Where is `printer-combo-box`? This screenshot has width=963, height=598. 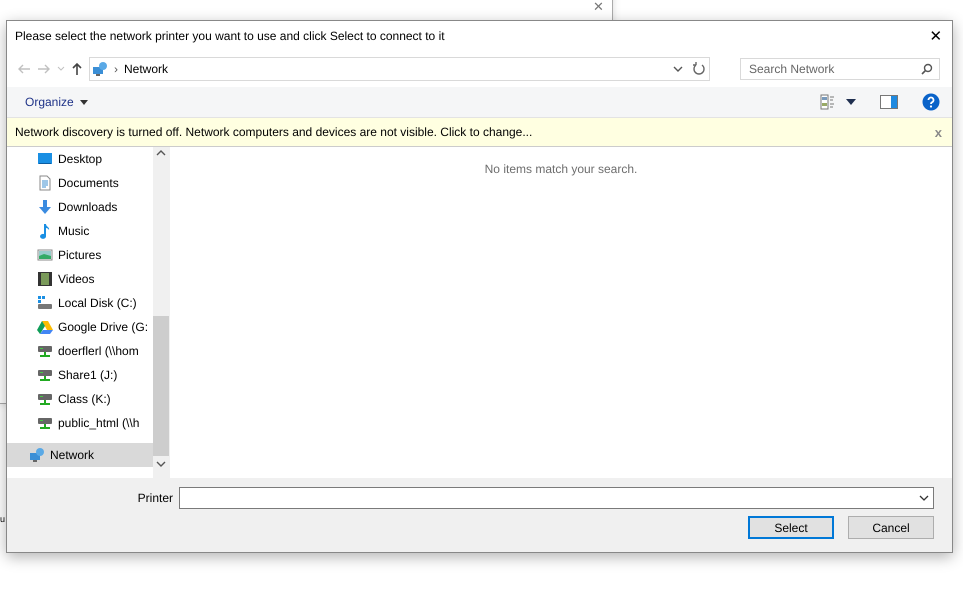 printer-combo-box is located at coordinates (556, 498).